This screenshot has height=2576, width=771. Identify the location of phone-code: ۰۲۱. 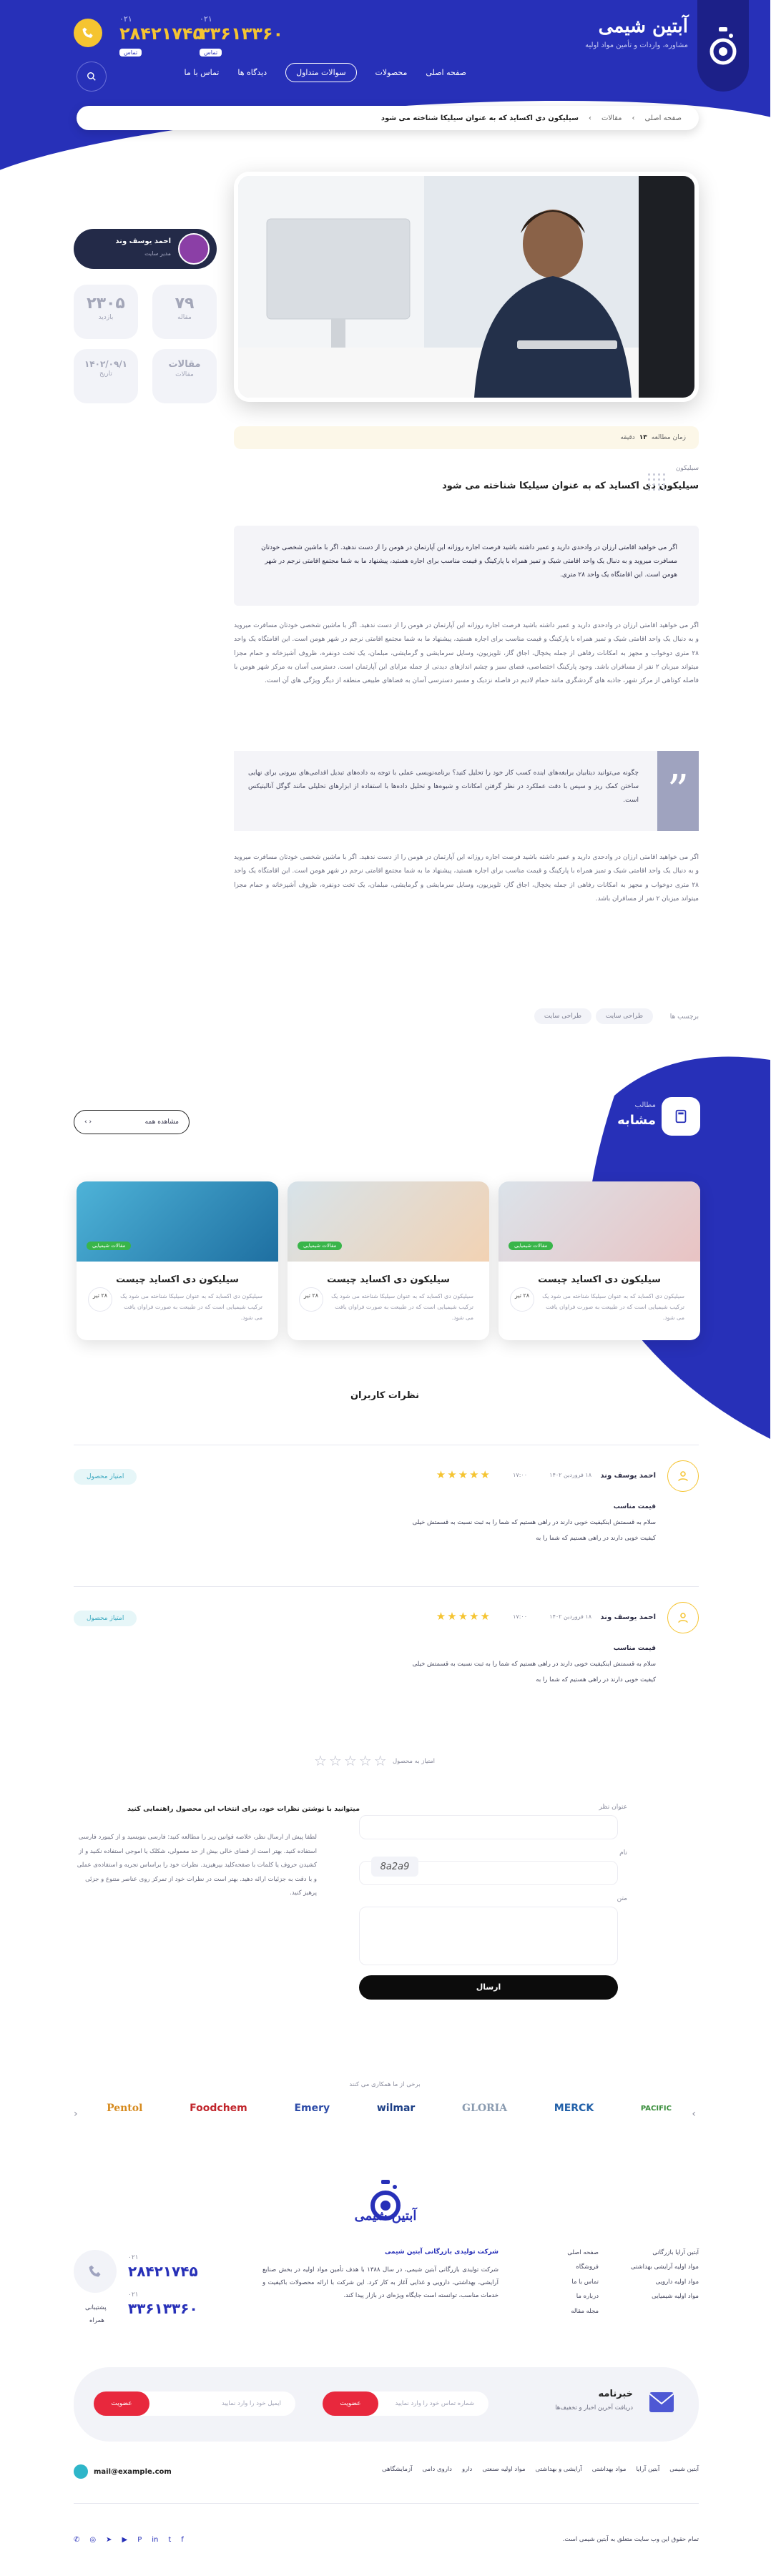
(206, 19).